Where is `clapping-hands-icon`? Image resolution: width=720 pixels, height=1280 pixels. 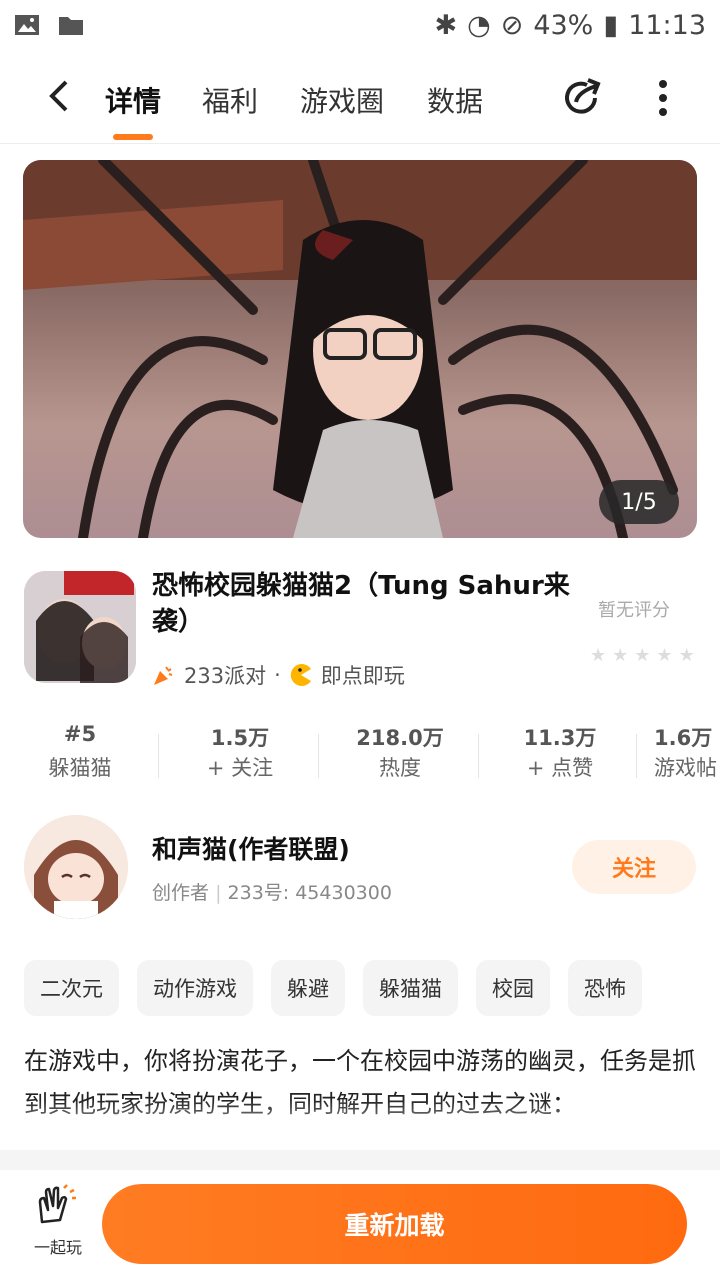
clapping-hands-icon is located at coordinates (57, 1204).